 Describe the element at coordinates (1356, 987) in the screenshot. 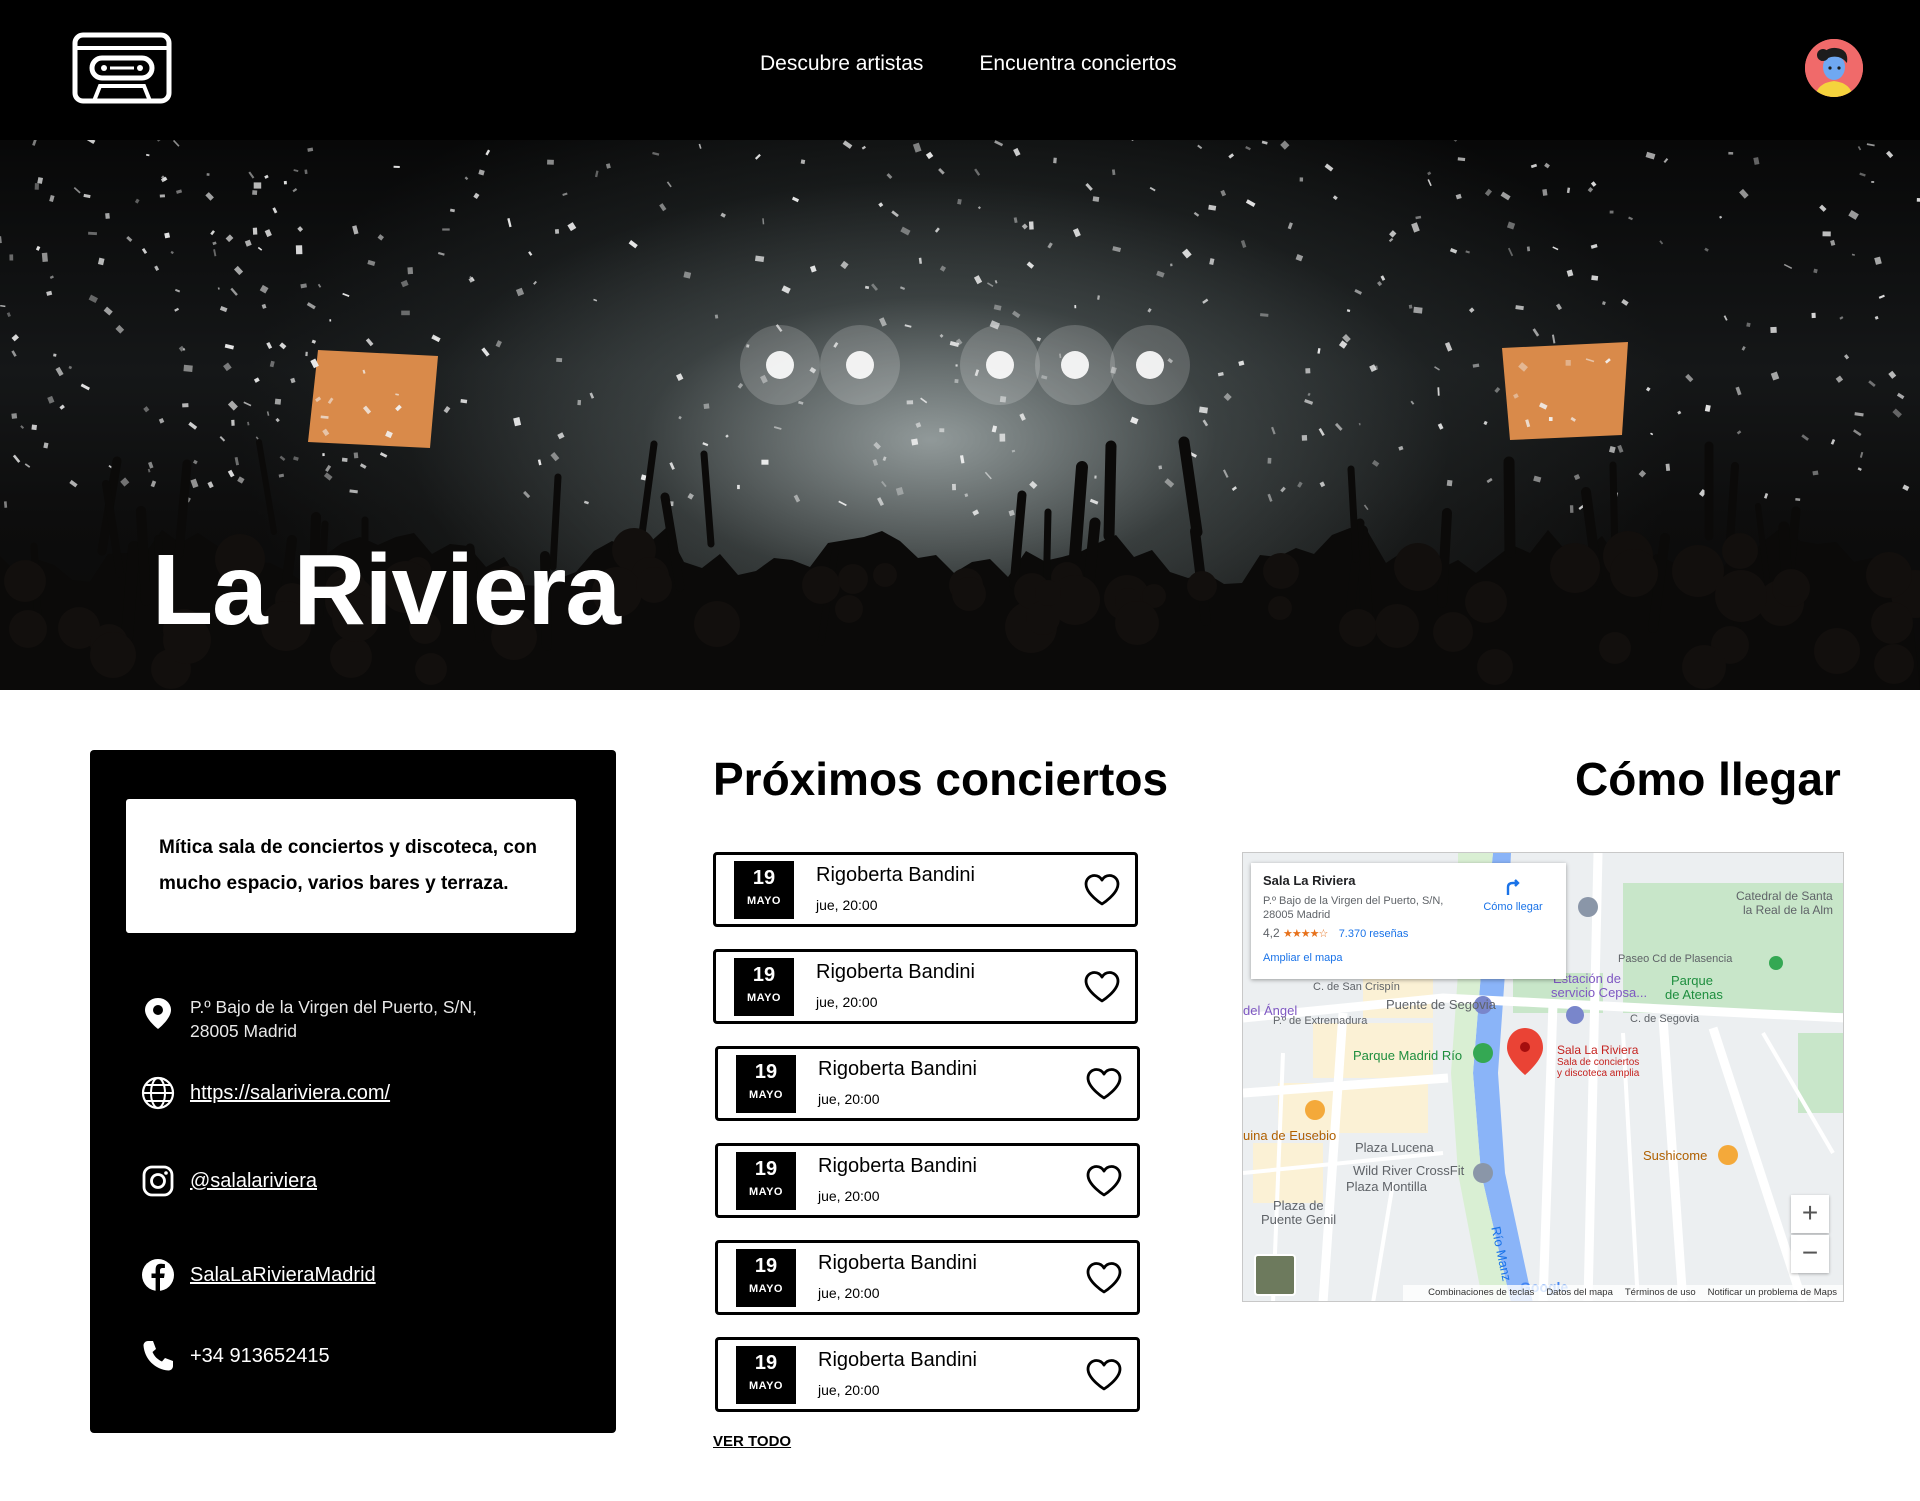

I see `map-label-san-crispin: C. de San Crispín` at that location.